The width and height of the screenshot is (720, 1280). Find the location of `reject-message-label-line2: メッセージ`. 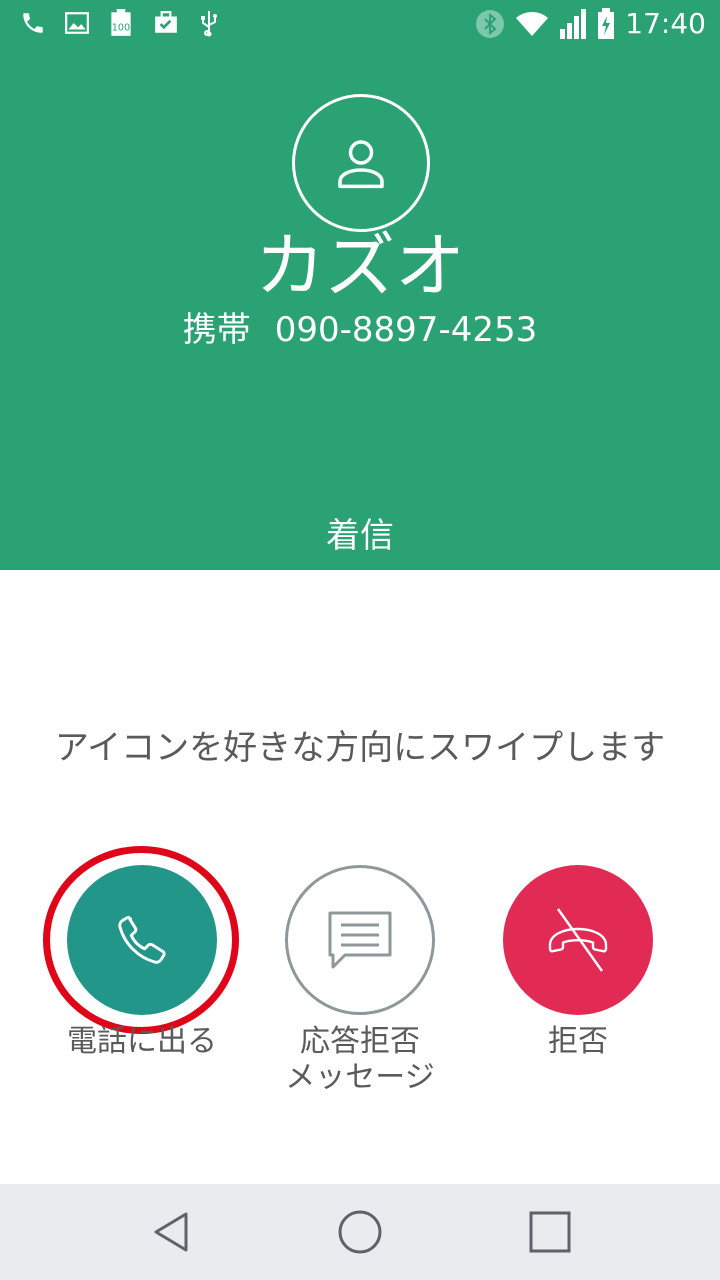

reject-message-label-line2: メッセージ is located at coordinates (360, 1077).